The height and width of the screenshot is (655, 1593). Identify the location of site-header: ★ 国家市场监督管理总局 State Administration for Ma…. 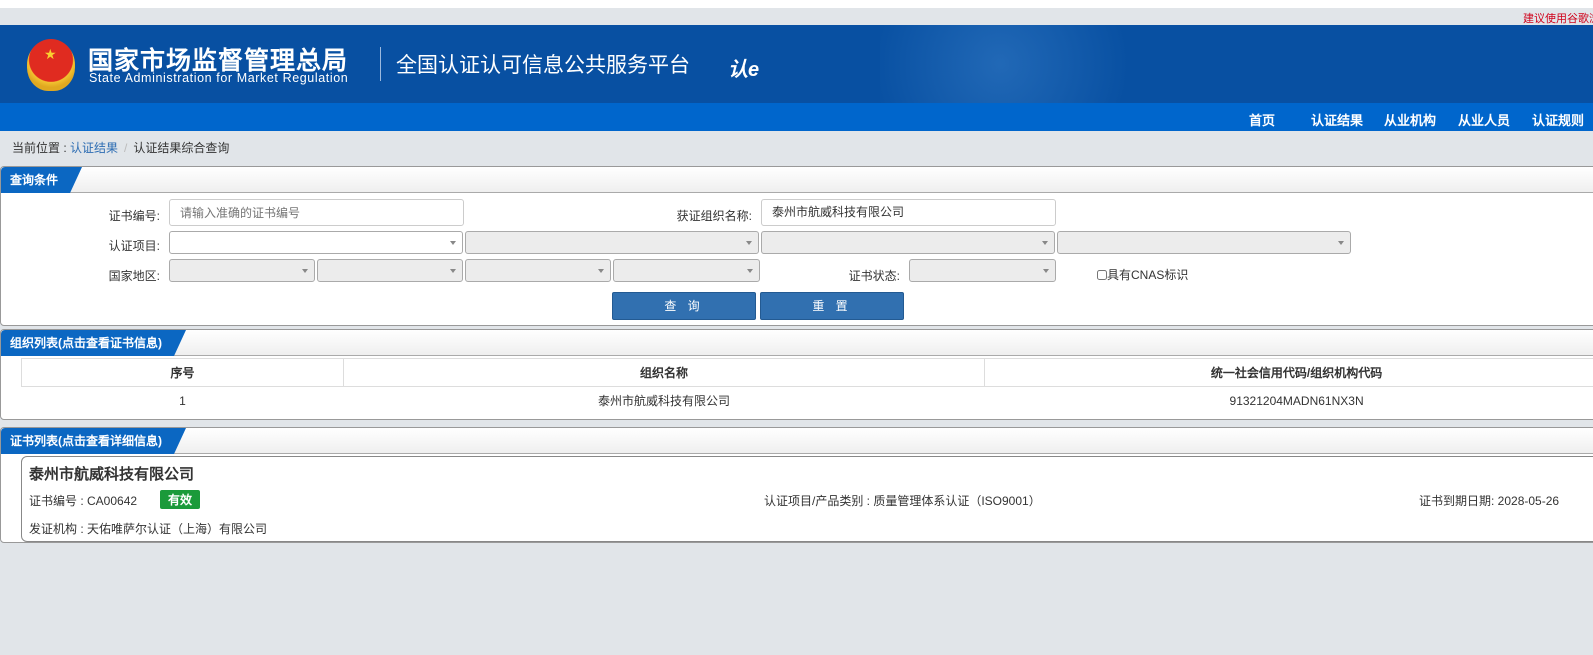
(796, 64).